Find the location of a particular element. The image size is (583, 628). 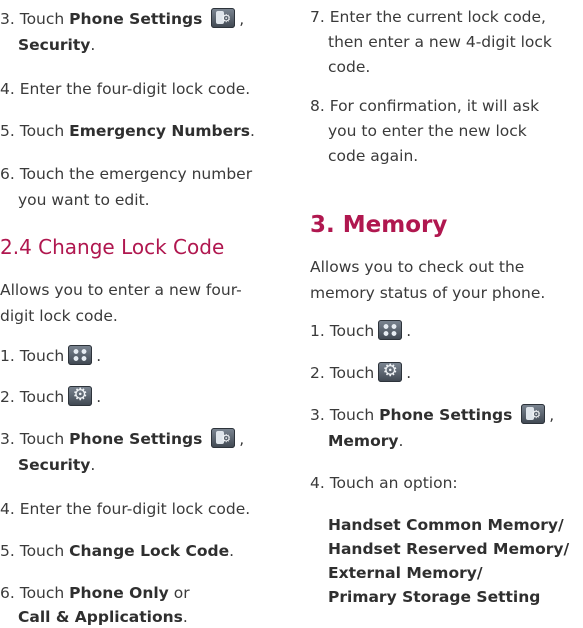

step-5-change-lock-code: 5. Touch Change Lock Code. is located at coordinates (117, 551).